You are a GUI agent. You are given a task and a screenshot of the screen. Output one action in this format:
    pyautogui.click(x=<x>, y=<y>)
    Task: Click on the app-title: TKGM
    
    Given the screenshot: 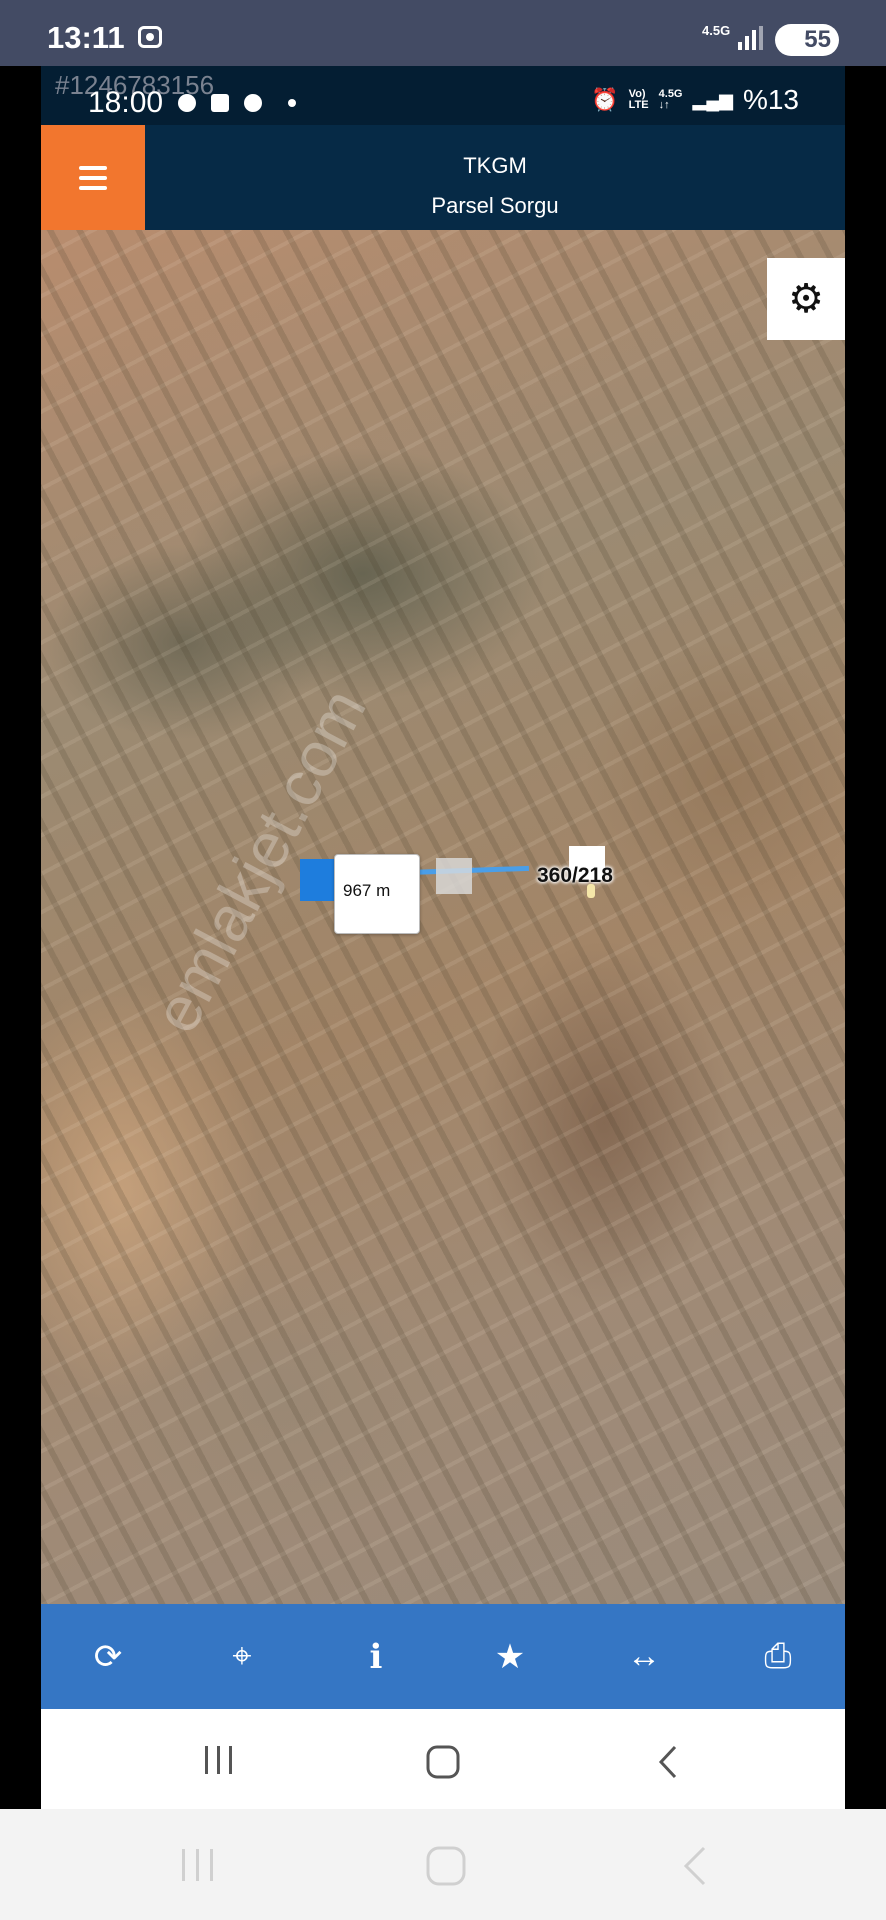 What is the action you would take?
    pyautogui.click(x=495, y=165)
    